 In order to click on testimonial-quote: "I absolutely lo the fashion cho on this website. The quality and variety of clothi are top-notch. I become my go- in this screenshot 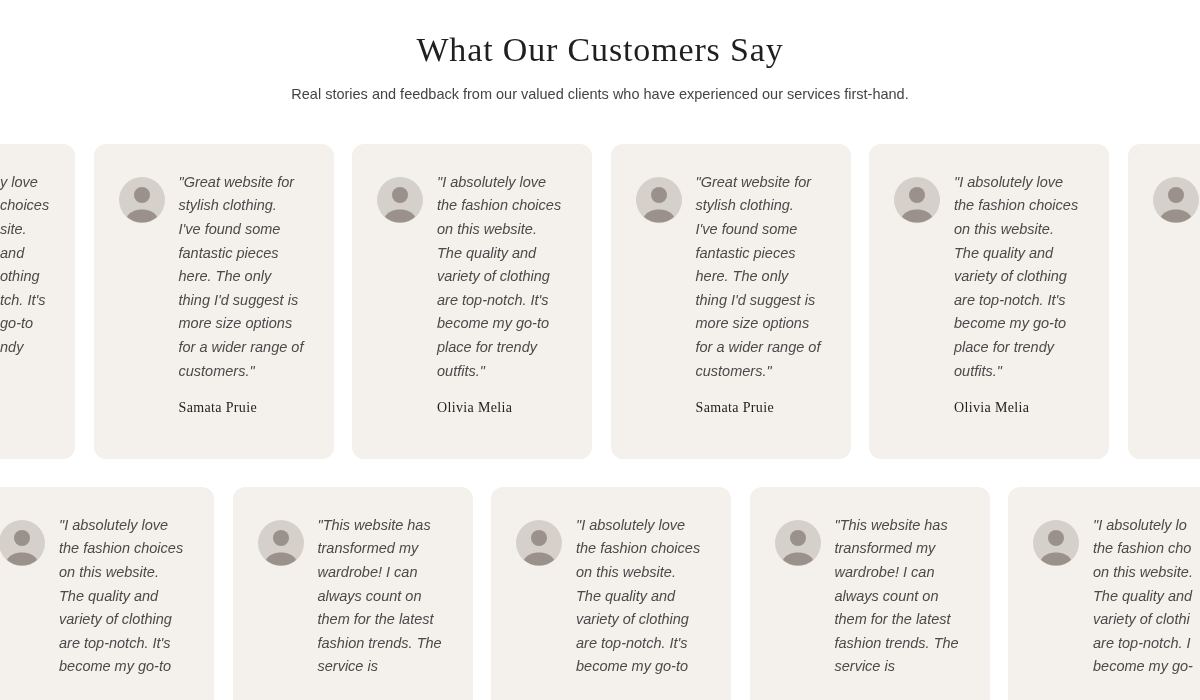, I will do `click(1143, 596)`.